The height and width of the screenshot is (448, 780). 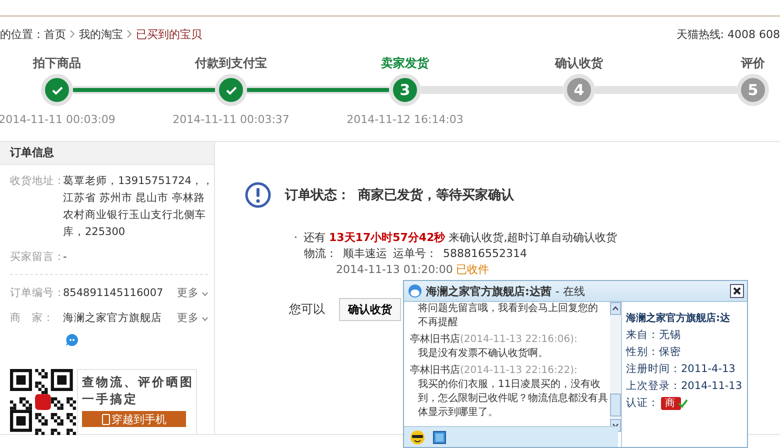 What do you see at coordinates (737, 291) in the screenshot?
I see `close-button` at bounding box center [737, 291].